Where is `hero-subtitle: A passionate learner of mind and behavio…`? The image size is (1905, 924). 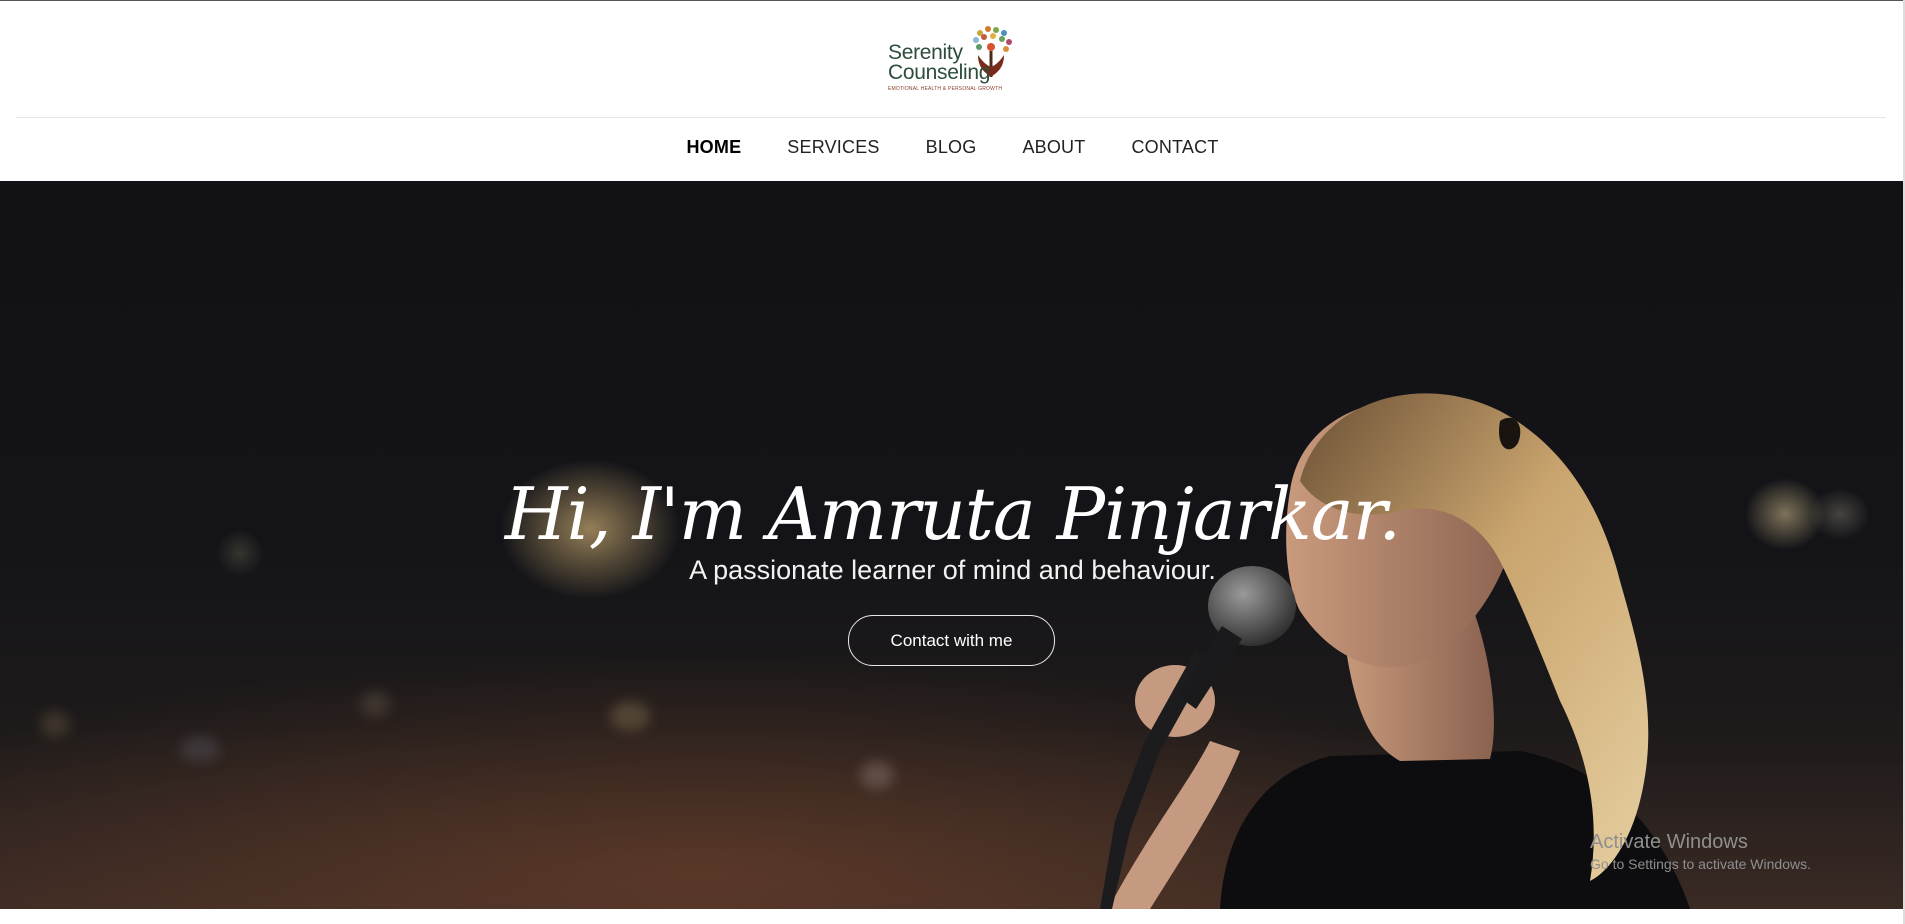
hero-subtitle: A passionate learner of mind and behavio… is located at coordinates (952, 570).